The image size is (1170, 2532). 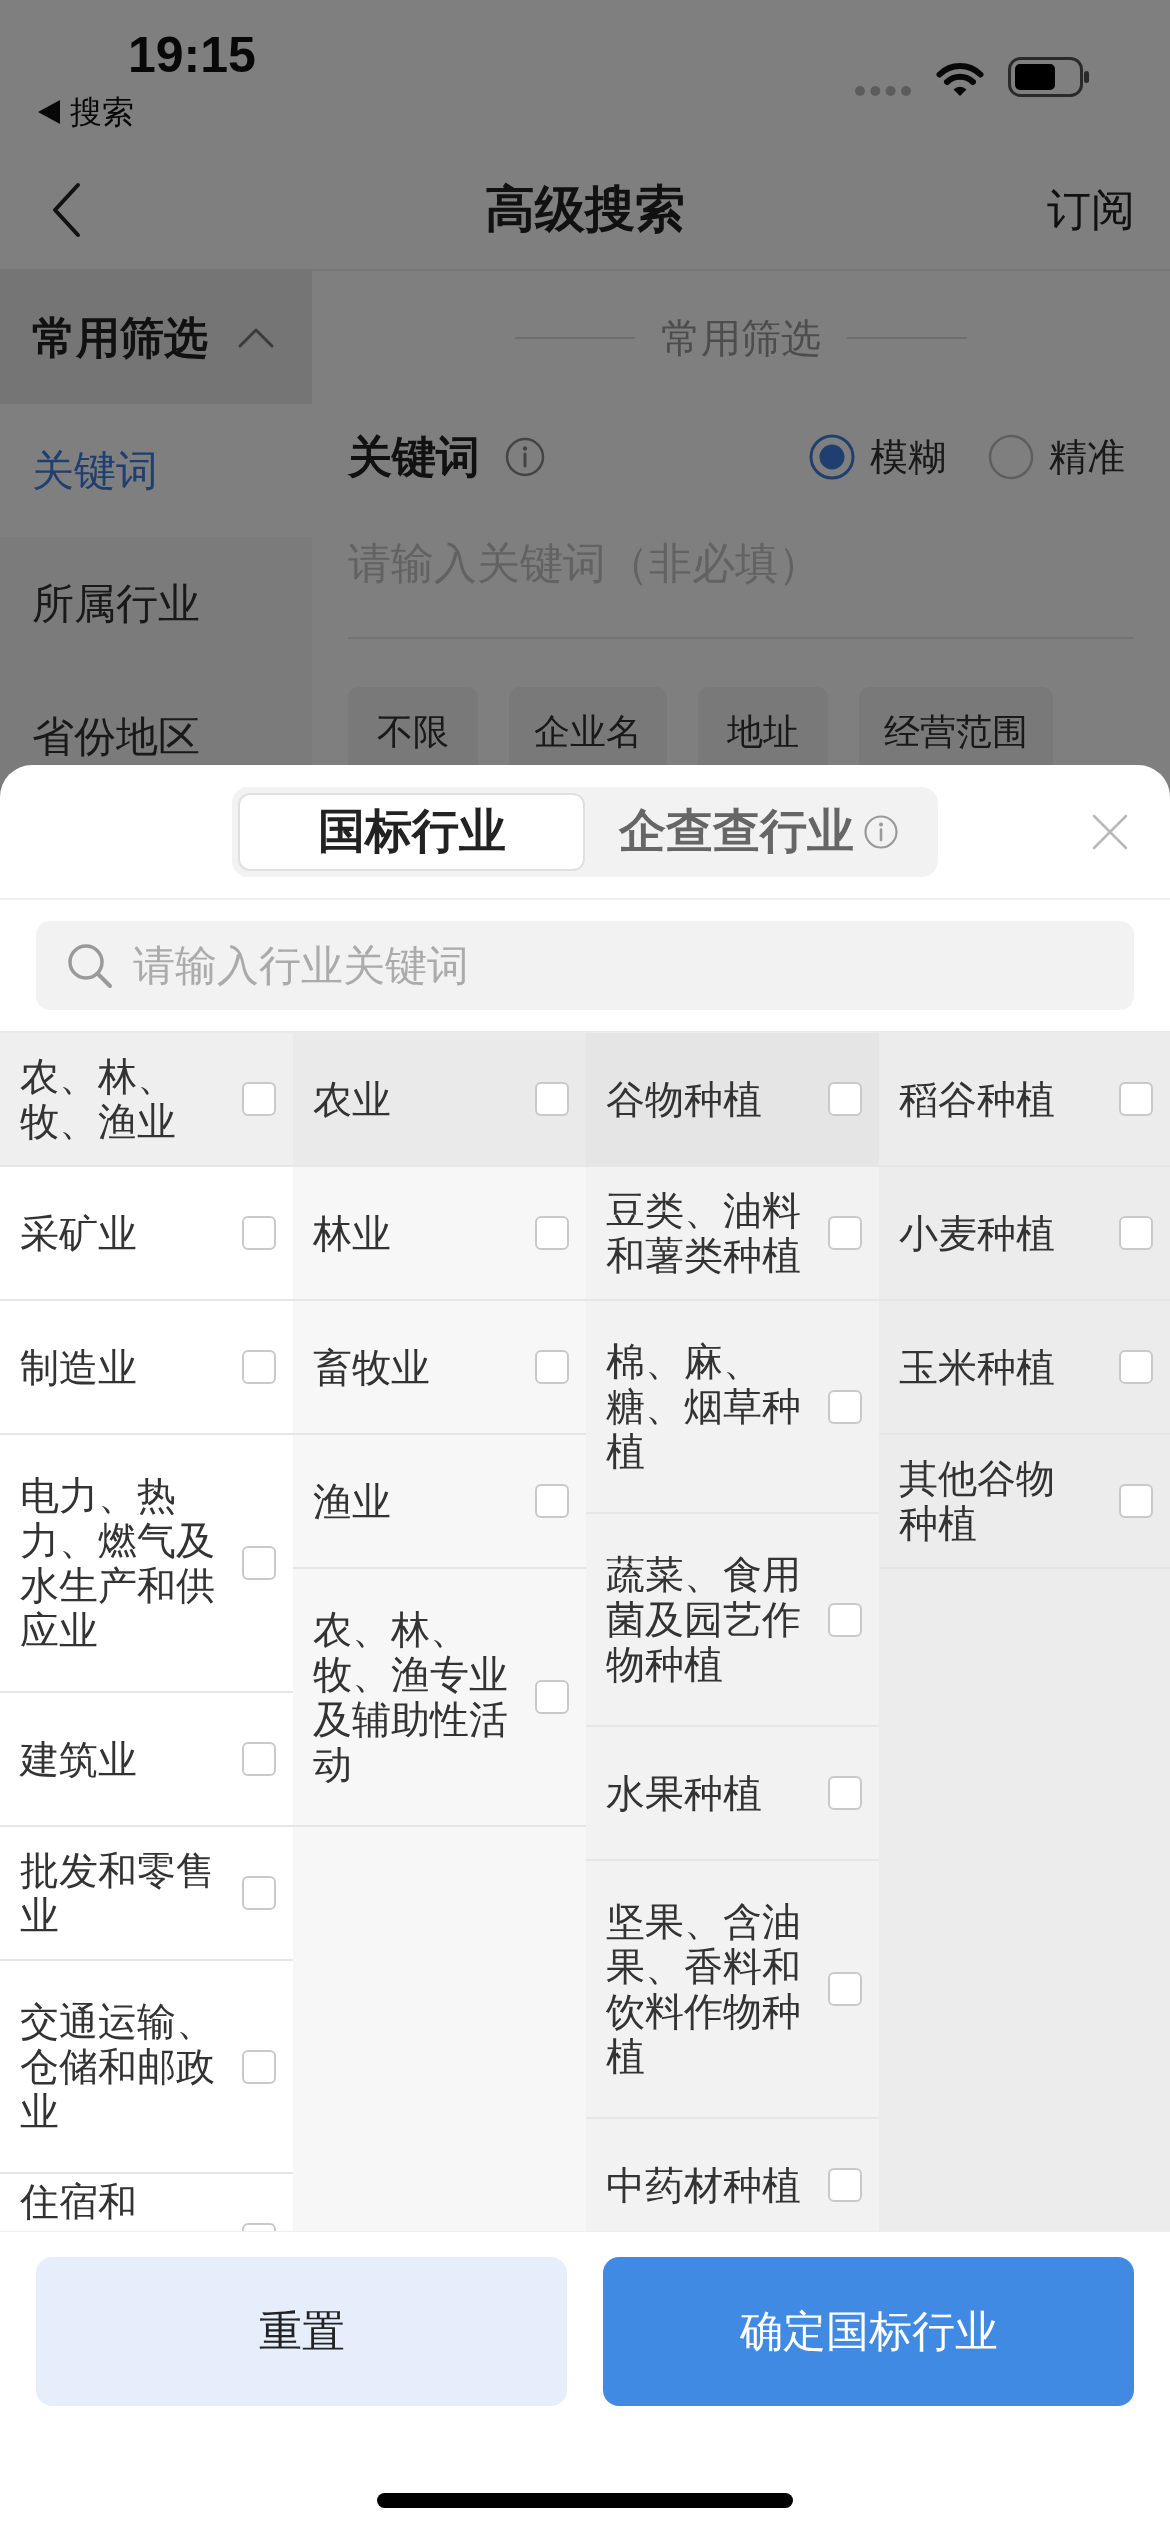 What do you see at coordinates (414, 457) in the screenshot?
I see `keyword-label: 关键词` at bounding box center [414, 457].